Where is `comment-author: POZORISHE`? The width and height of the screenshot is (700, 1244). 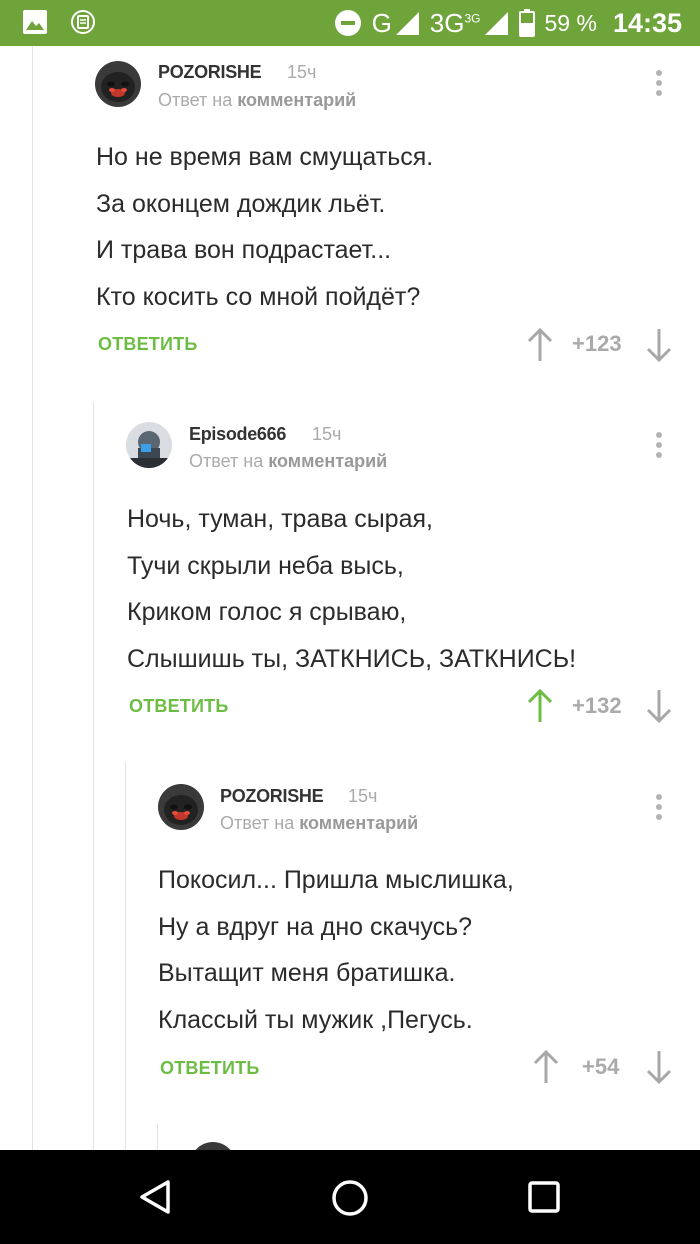
comment-author: POZORISHE is located at coordinates (272, 796).